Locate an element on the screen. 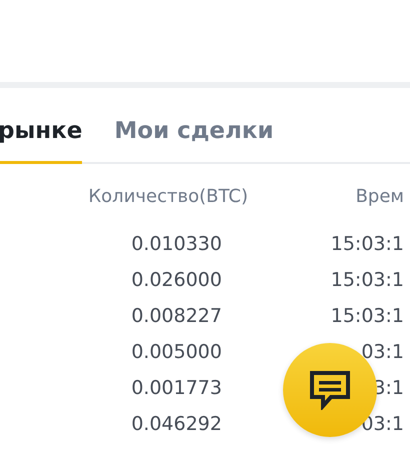 The height and width of the screenshot is (458, 410). column-header: Врем is located at coordinates (380, 196).